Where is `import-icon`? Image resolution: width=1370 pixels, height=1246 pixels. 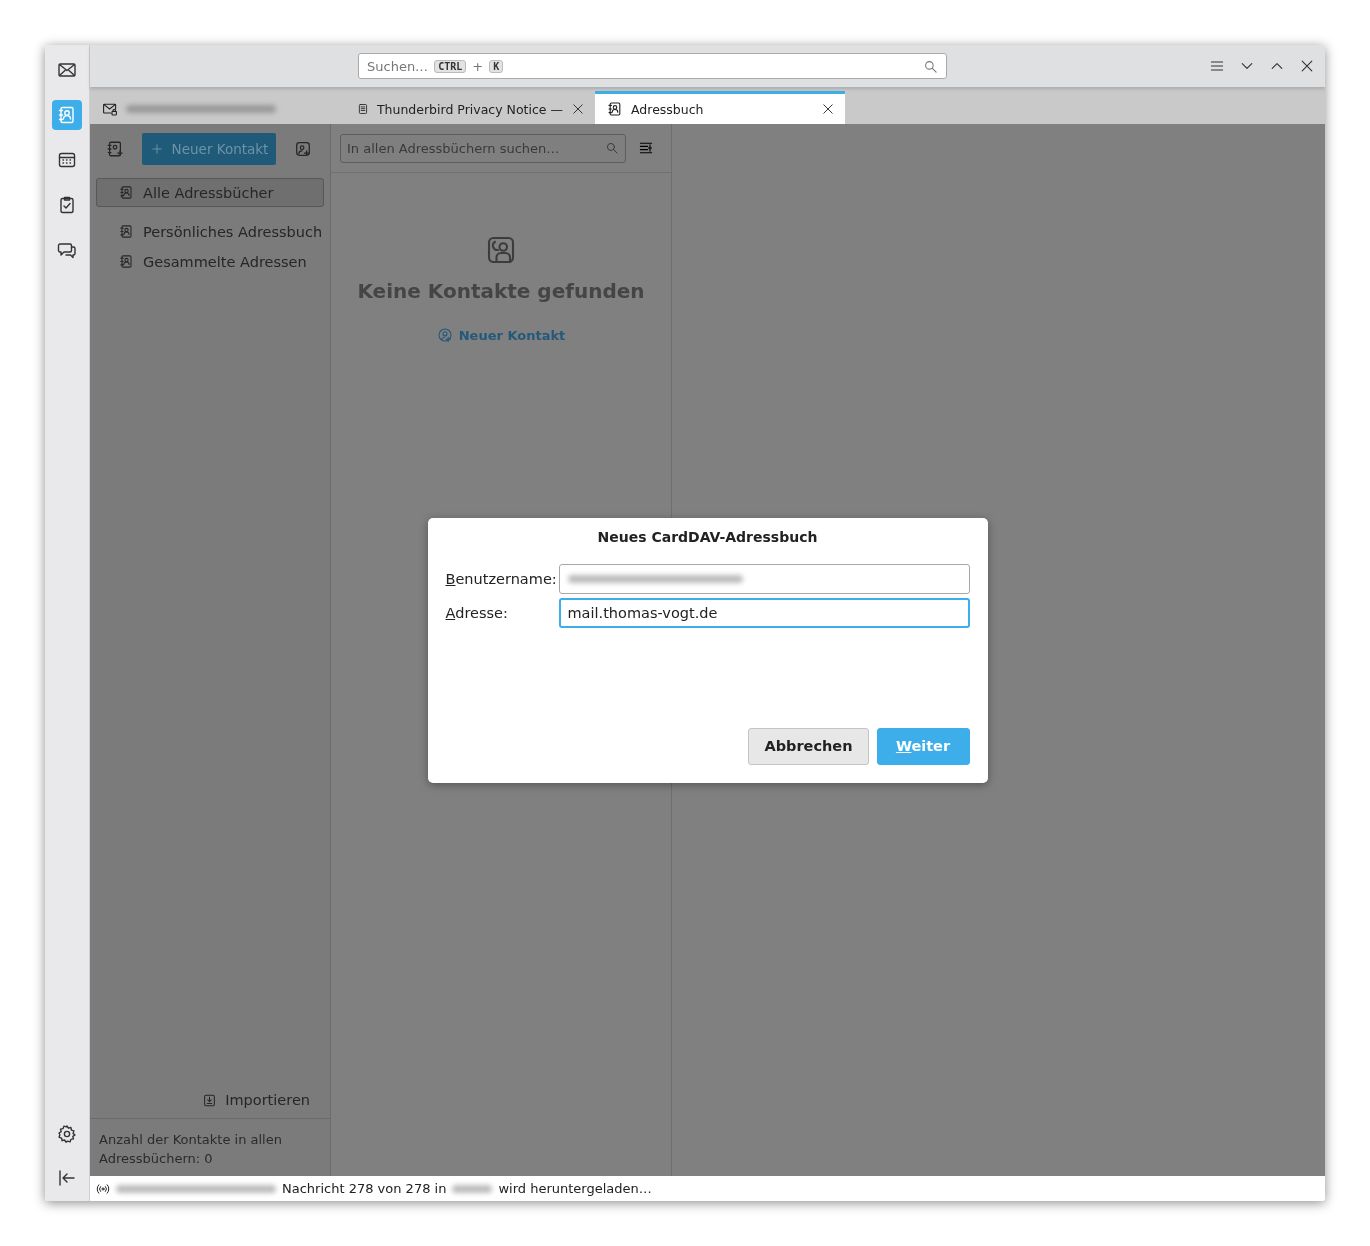
import-icon is located at coordinates (210, 1100).